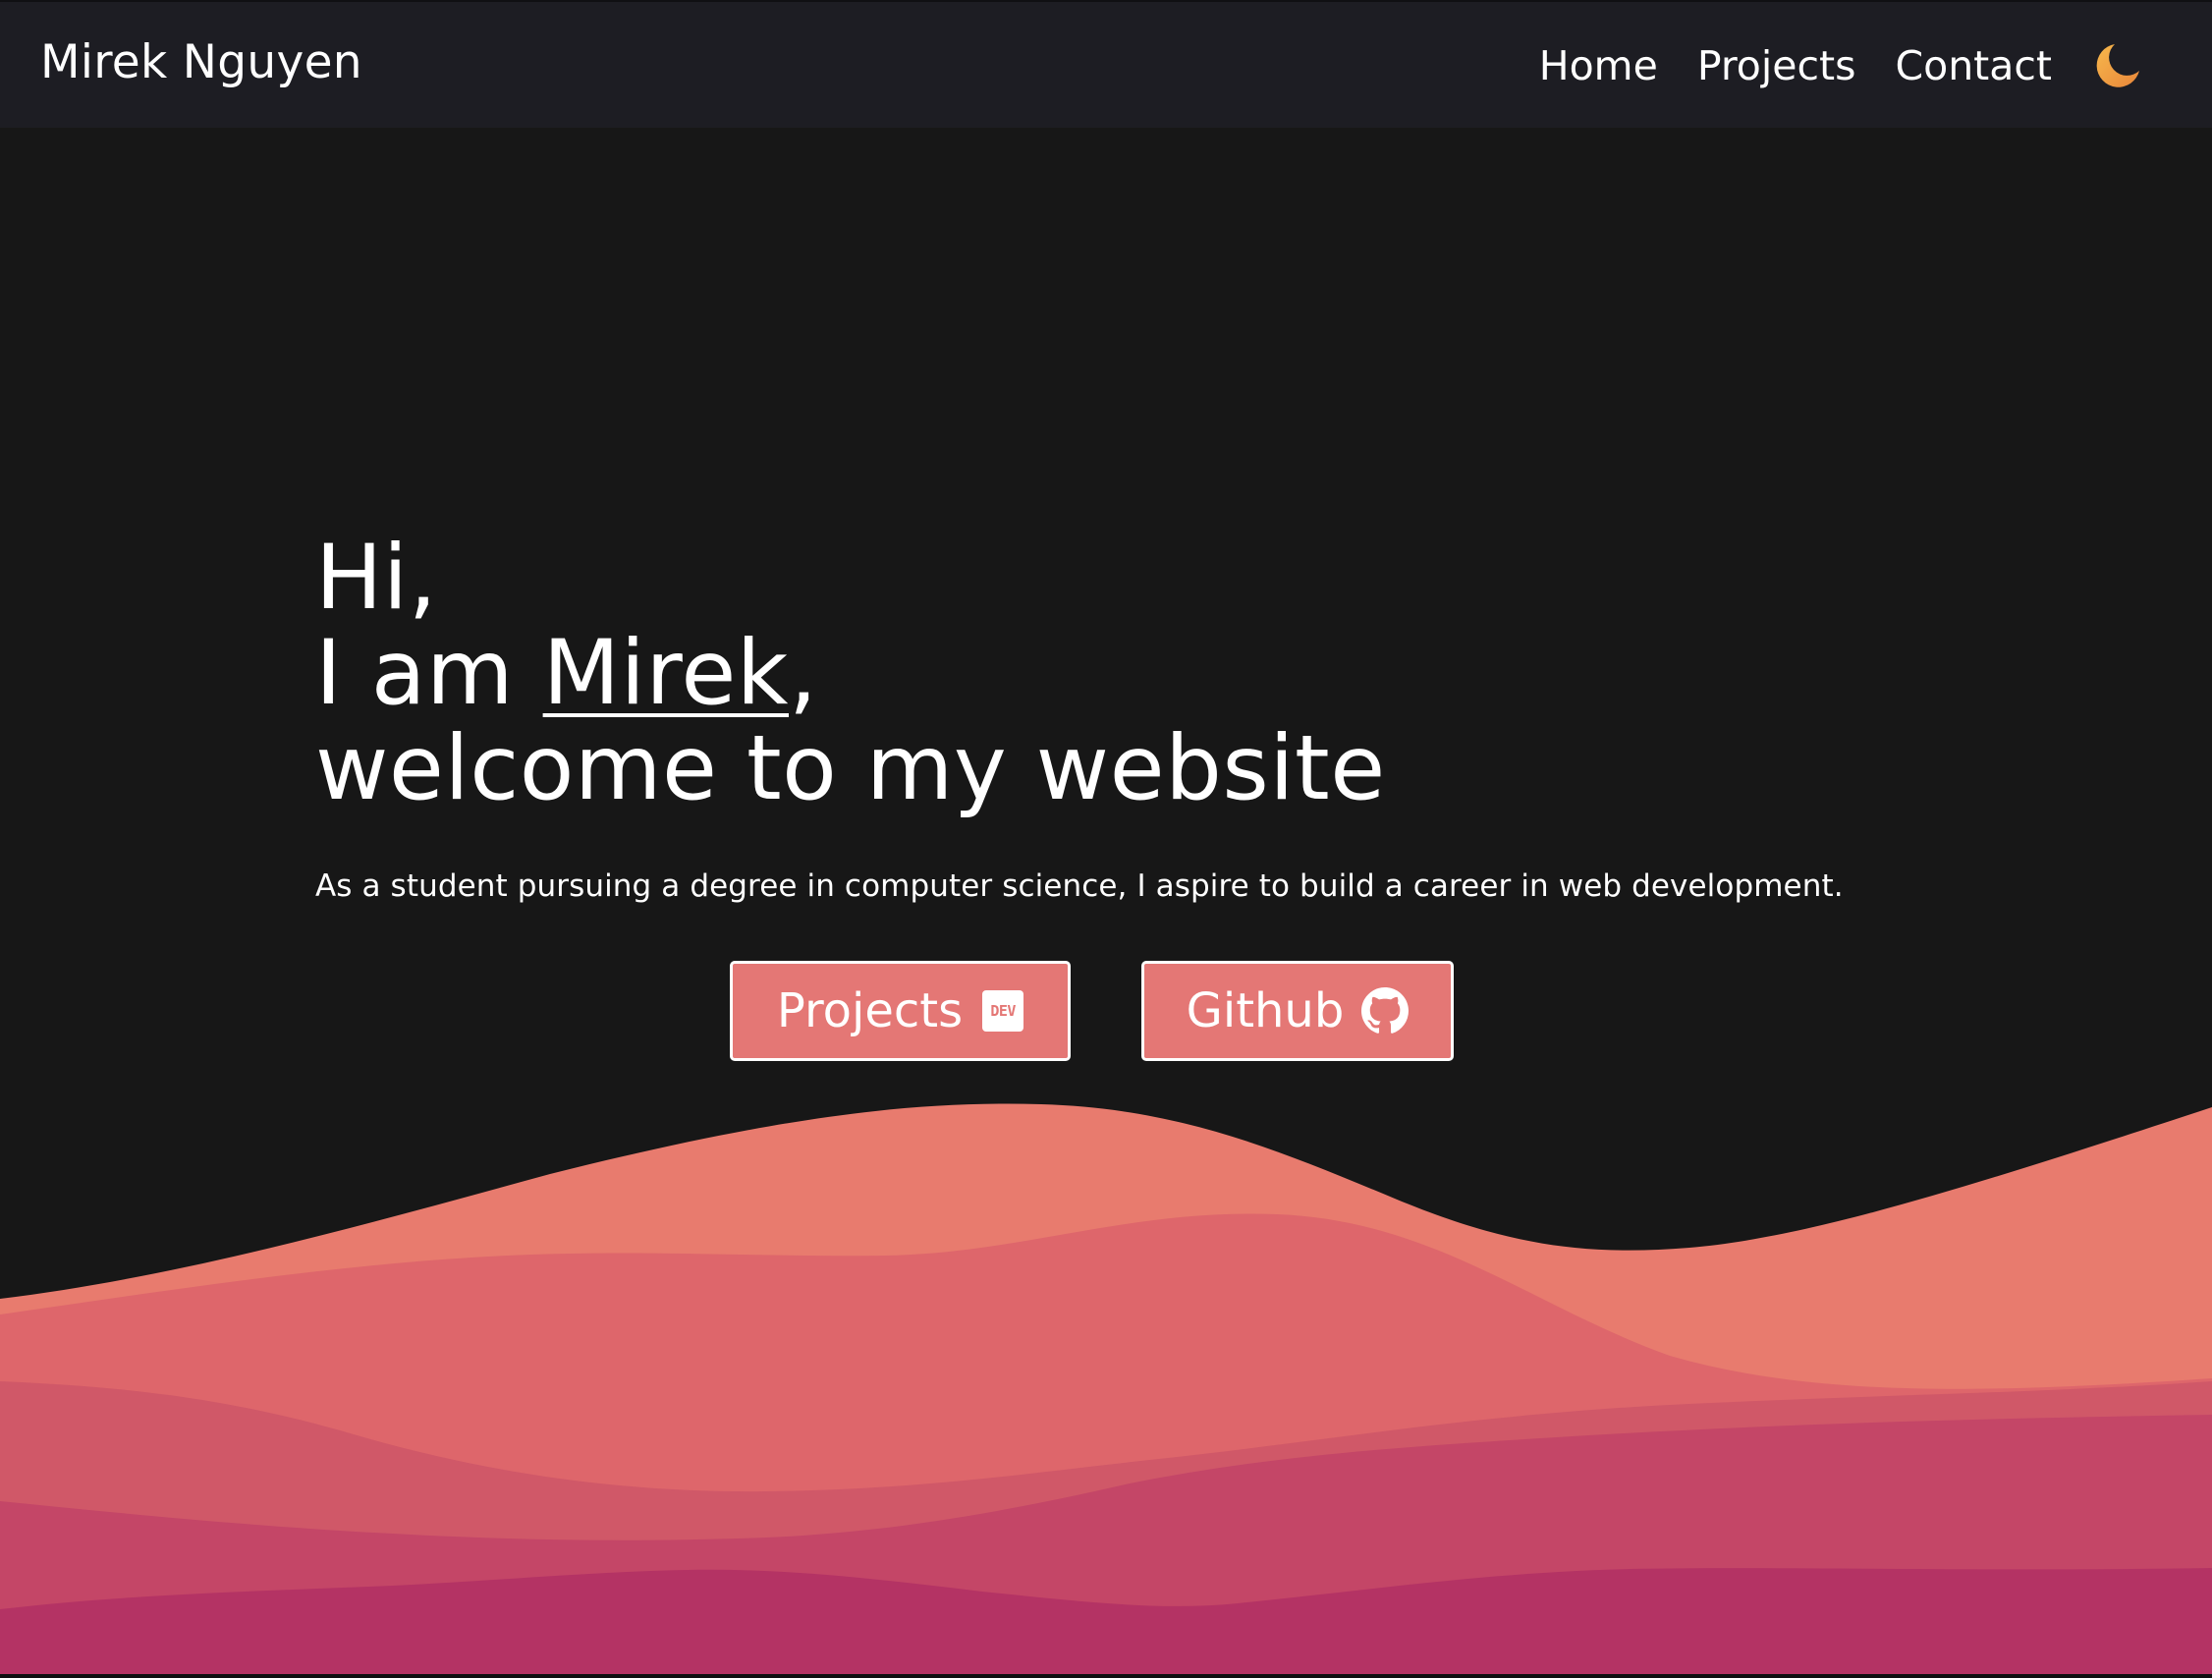 Image resolution: width=2212 pixels, height=1678 pixels. I want to click on hero-intro-suffix: ,, so click(803, 673).